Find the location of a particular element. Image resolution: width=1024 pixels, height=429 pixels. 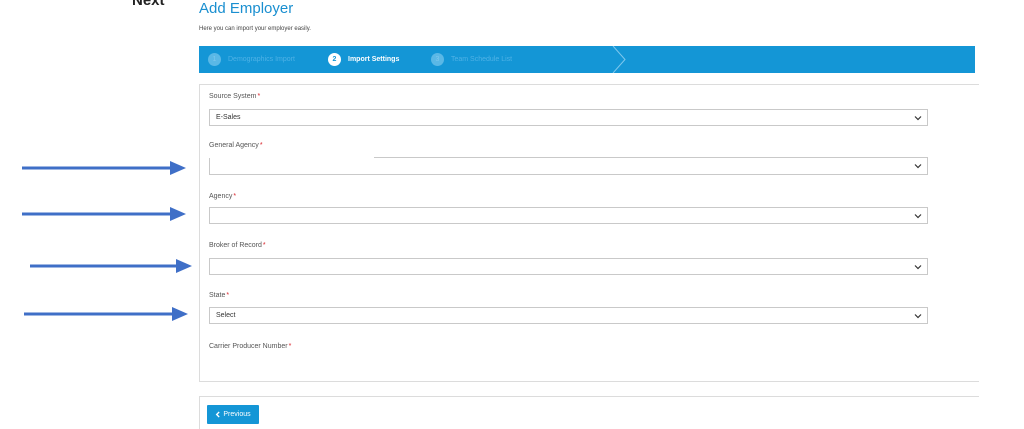

previous-button-label: Previous is located at coordinates (237, 414).